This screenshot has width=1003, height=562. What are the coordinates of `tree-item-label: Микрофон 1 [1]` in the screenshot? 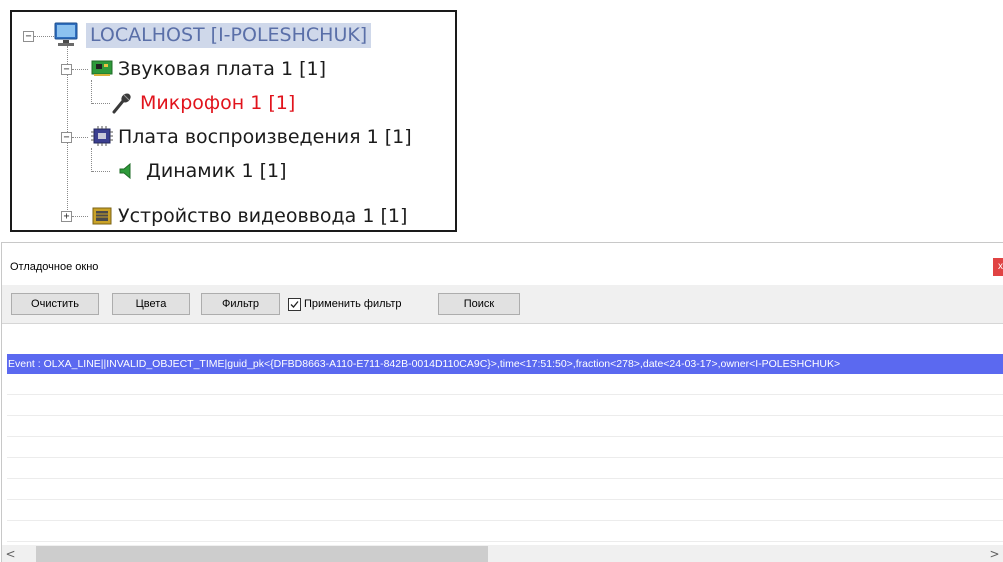 It's located at (218, 102).